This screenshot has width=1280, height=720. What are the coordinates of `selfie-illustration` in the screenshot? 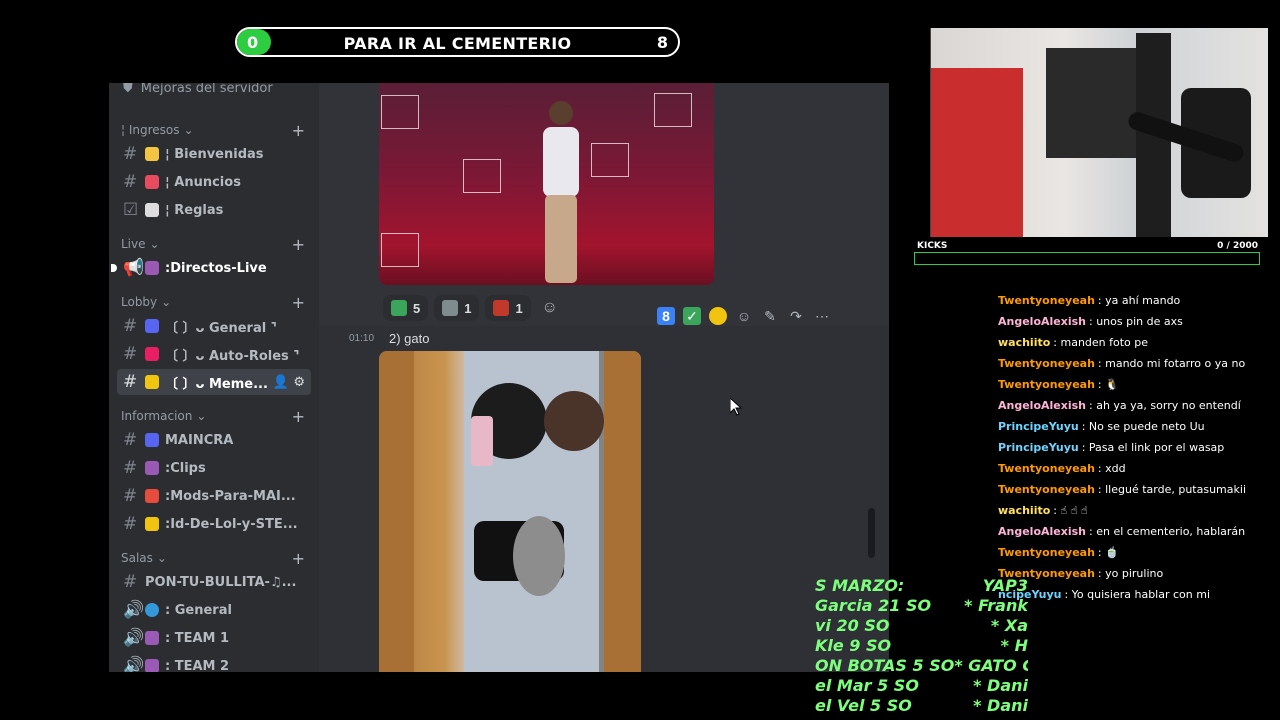 It's located at (510, 511).